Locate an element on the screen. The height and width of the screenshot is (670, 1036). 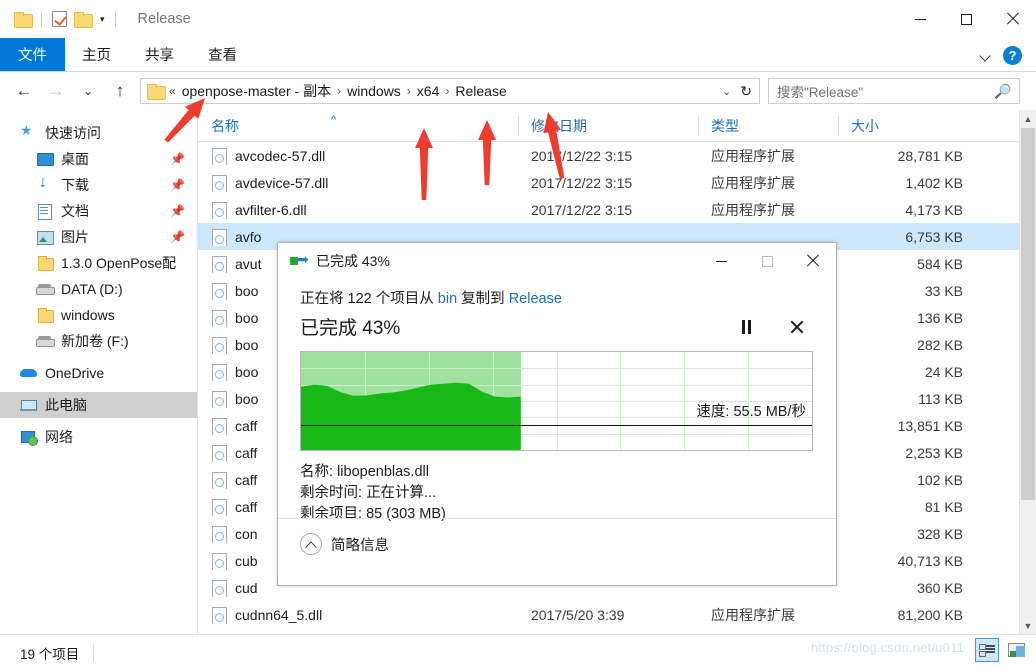
column-header-size: 大小 is located at coordinates (905, 126).